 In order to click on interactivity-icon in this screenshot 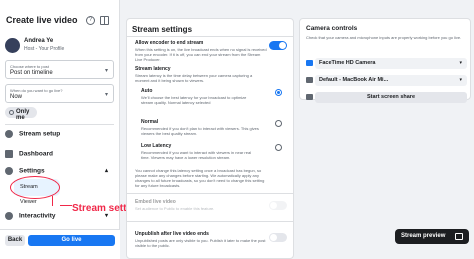, I will do `click(9, 216)`.